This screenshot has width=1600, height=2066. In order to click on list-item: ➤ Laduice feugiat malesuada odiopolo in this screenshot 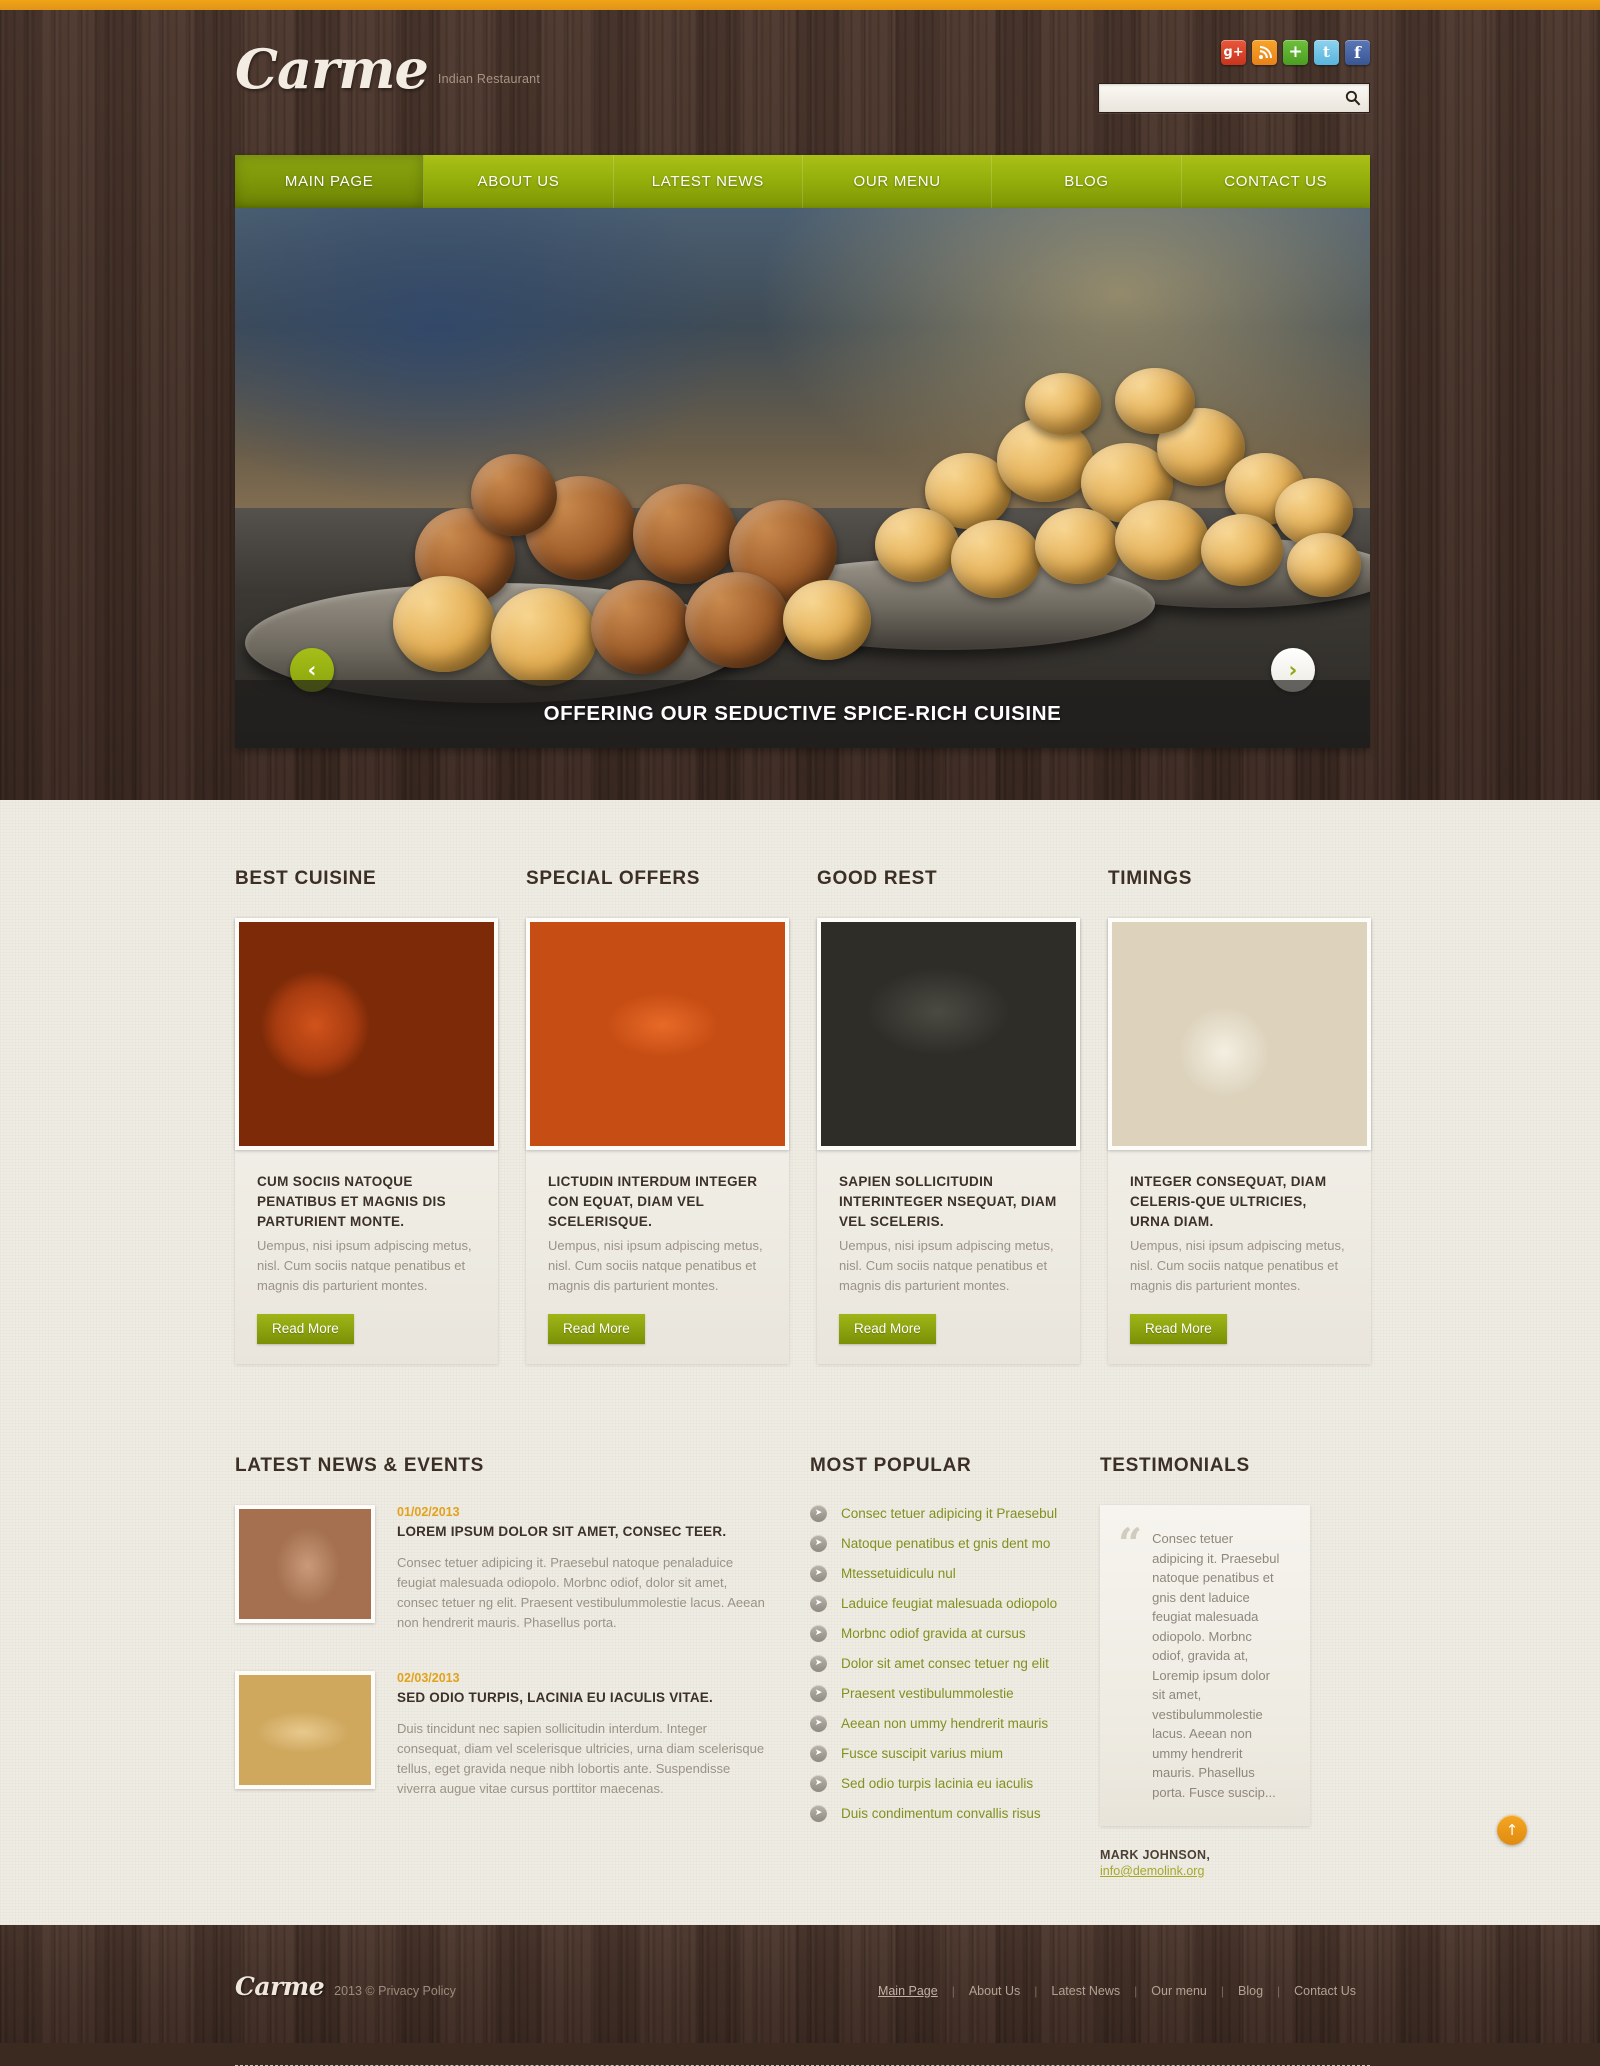, I will do `click(945, 1603)`.